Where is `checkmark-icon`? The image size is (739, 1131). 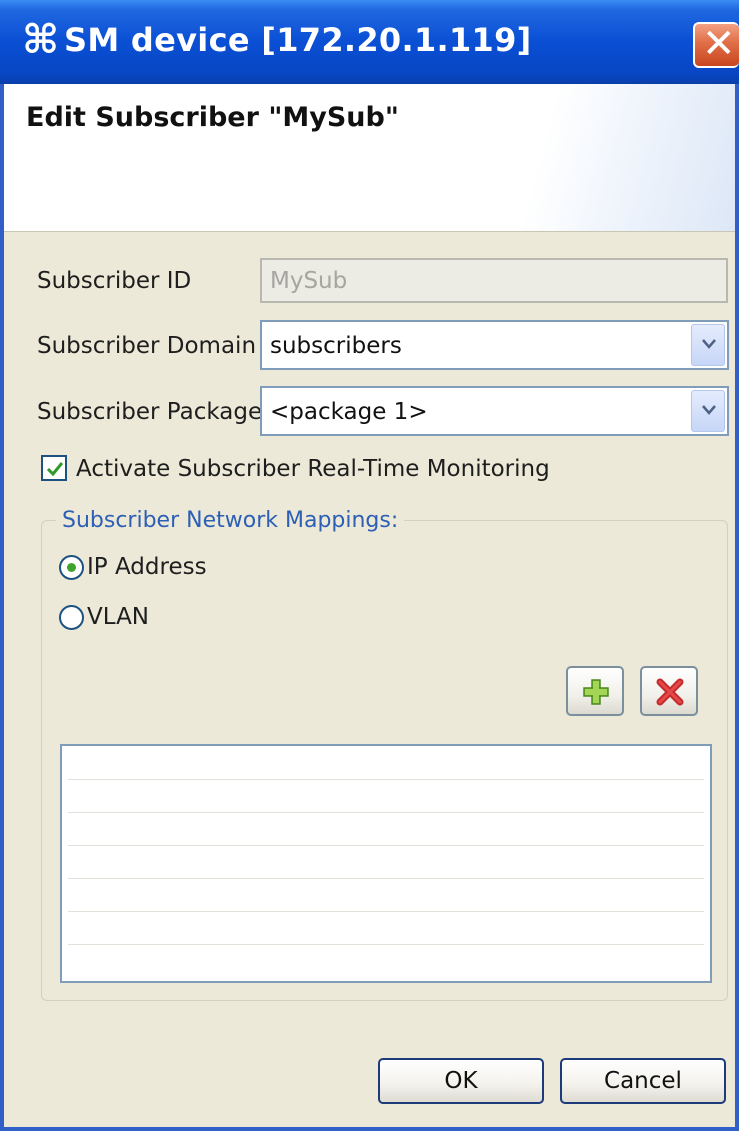 checkmark-icon is located at coordinates (55, 469).